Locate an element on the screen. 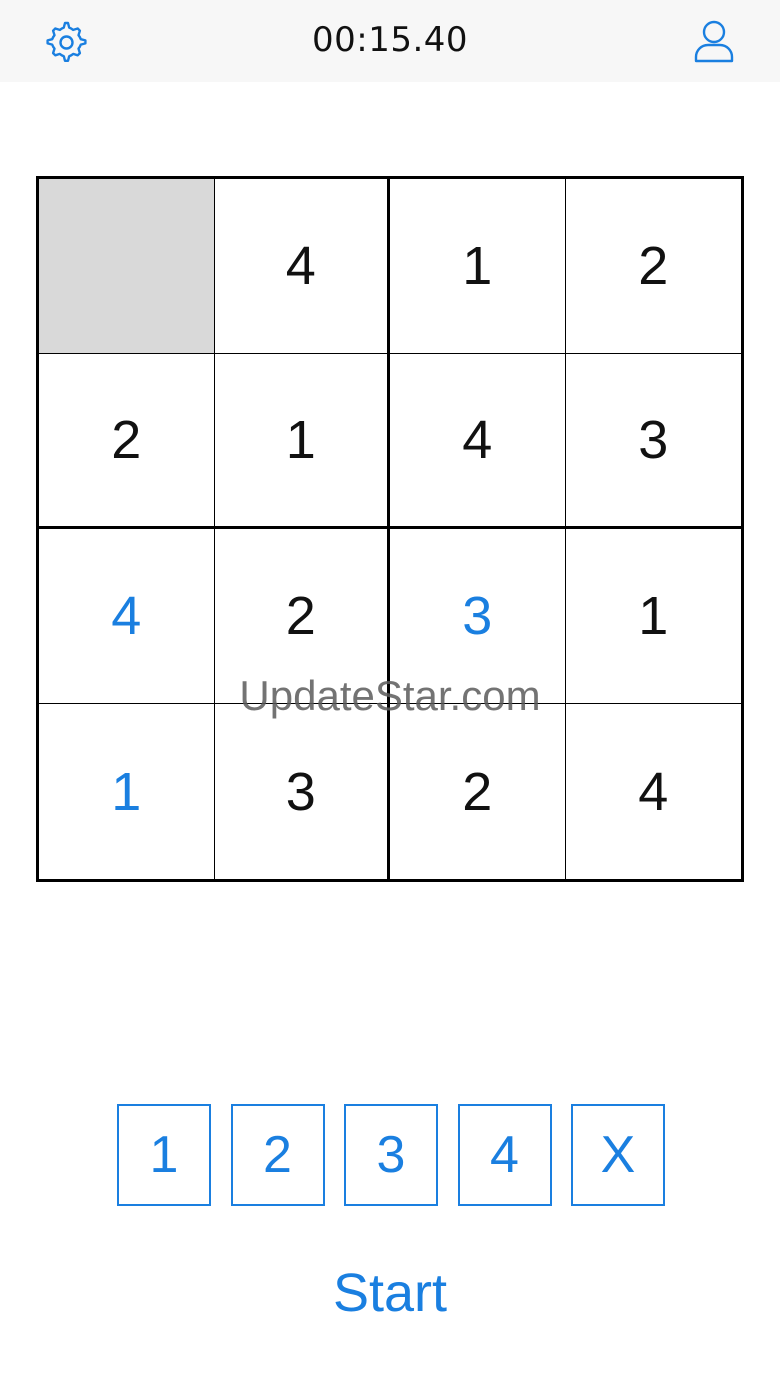 This screenshot has height=1387, width=780. board-cell is located at coordinates (127, 266).